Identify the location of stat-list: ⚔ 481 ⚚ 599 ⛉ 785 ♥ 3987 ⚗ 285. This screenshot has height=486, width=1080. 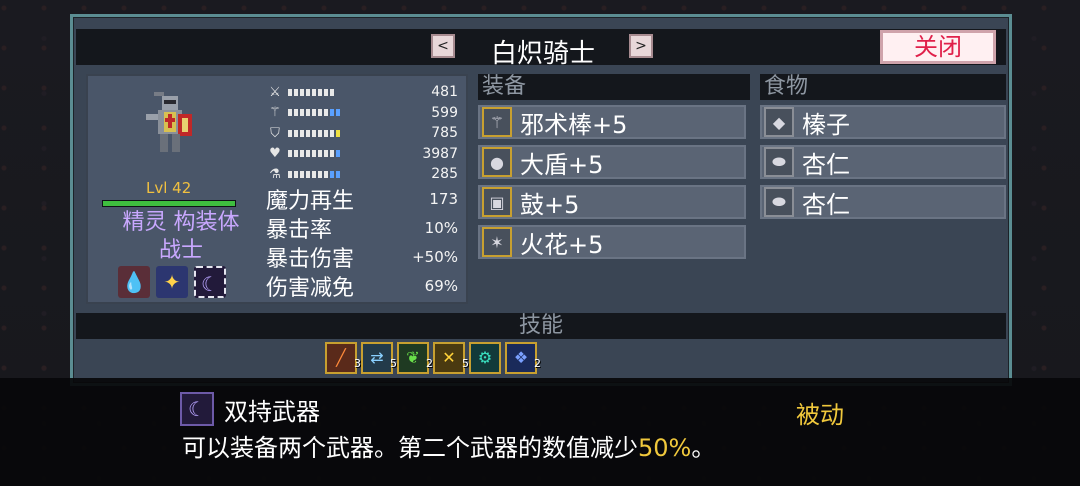
(364, 133).